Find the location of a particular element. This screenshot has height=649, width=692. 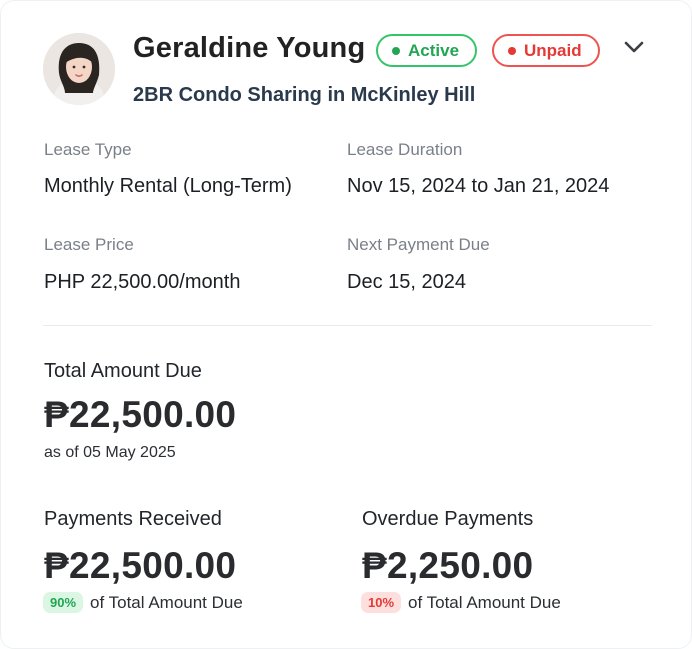

as-of-date: as of 05 May 2025 is located at coordinates (110, 452).